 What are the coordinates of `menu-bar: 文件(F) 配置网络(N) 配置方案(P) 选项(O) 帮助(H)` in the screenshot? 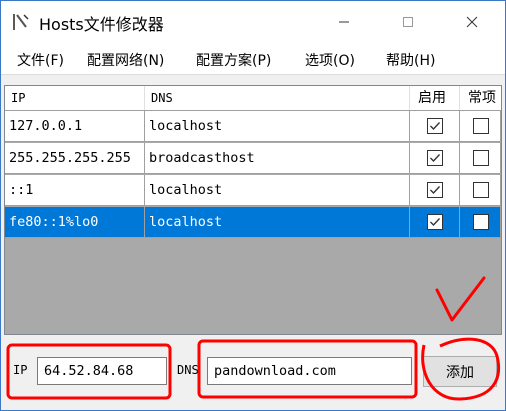 It's located at (253, 59).